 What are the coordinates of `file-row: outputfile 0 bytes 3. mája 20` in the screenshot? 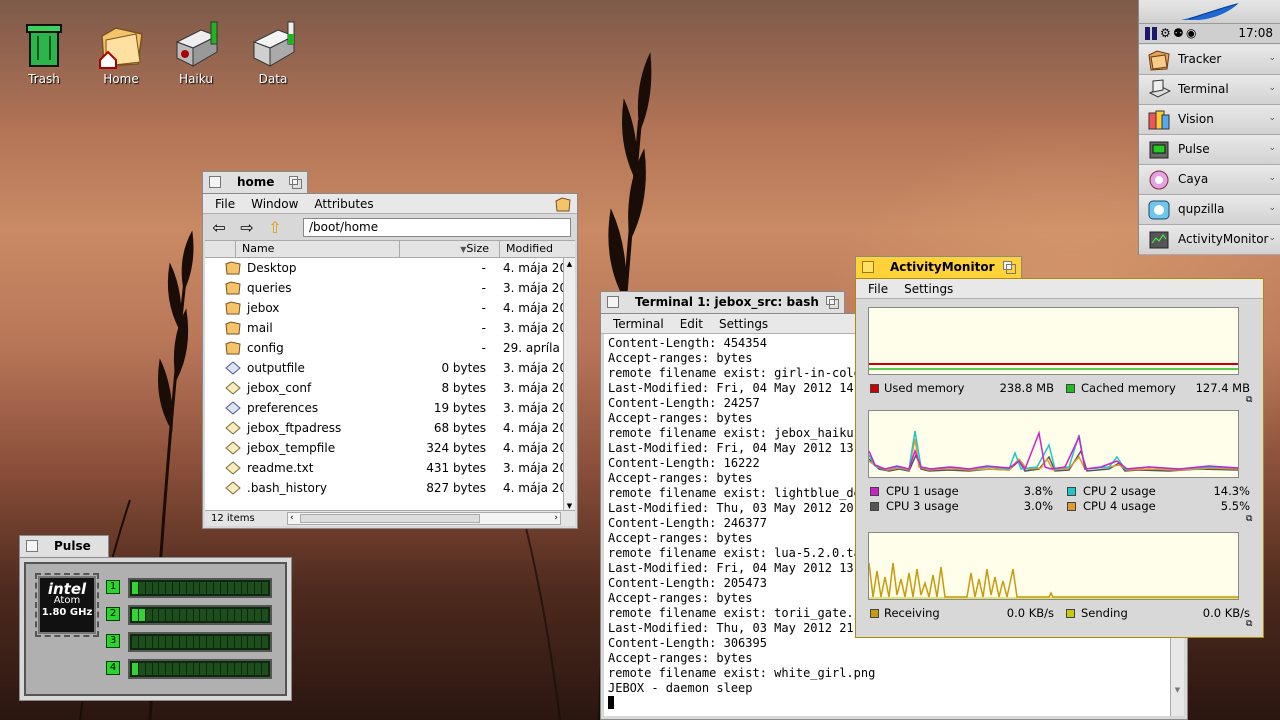 It's located at (384, 368).